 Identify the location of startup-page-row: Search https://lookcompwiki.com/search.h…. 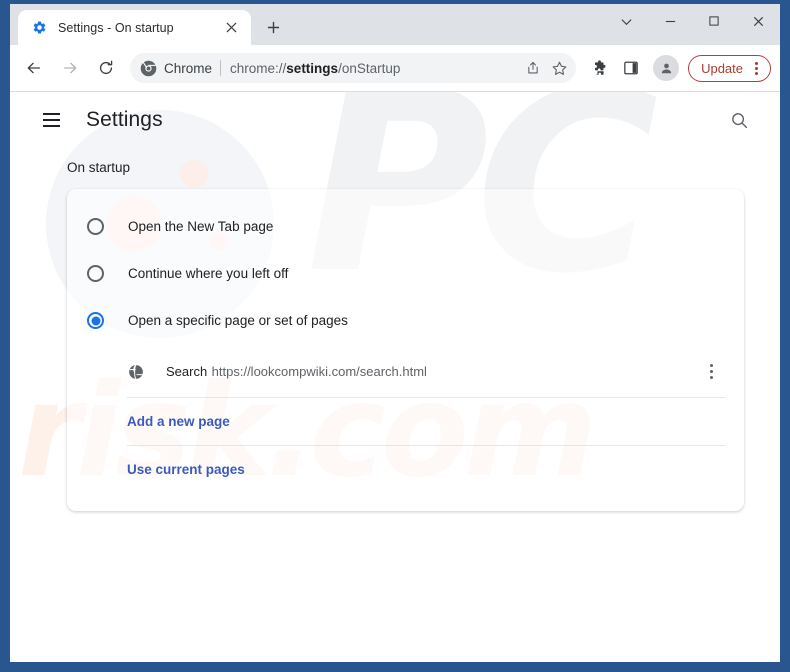
(426, 371).